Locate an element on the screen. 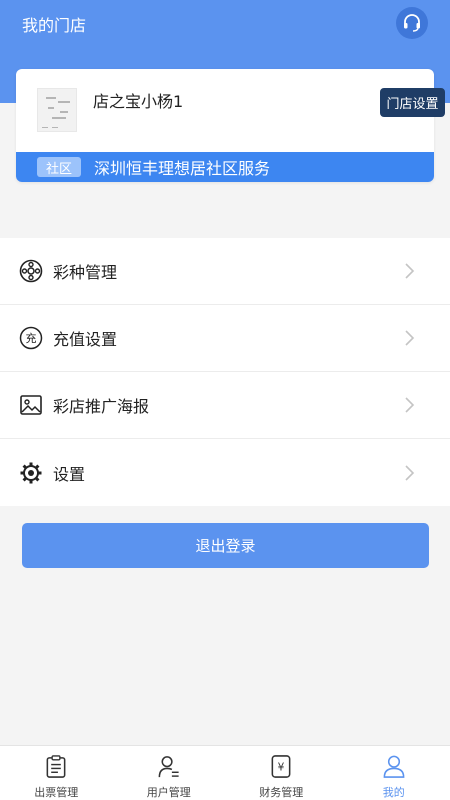 This screenshot has width=450, height=800. yen-icon: ¥ is located at coordinates (281, 766).